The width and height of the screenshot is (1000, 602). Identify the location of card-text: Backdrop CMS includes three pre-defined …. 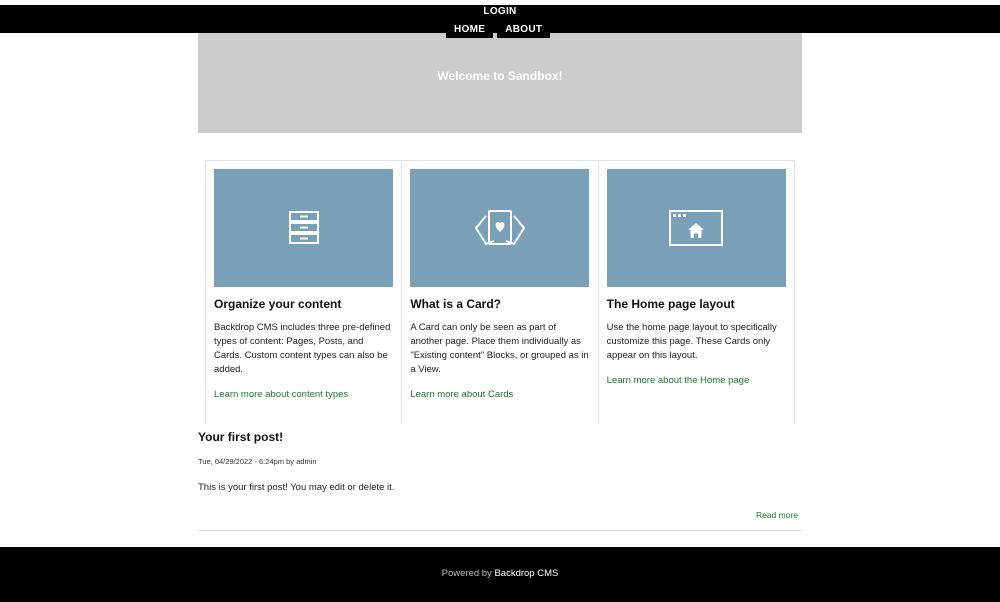
(302, 348).